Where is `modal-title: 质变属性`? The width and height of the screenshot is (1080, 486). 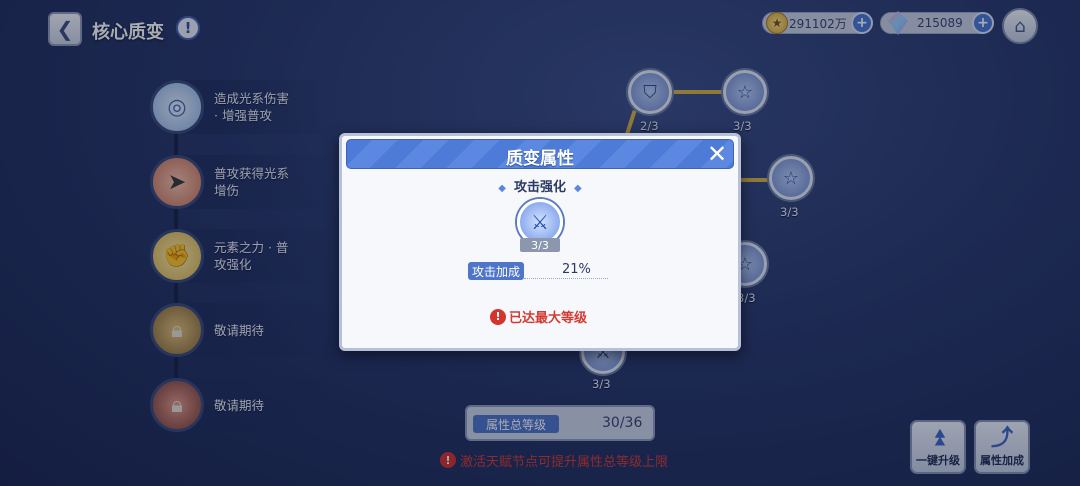 modal-title: 质变属性 is located at coordinates (540, 159).